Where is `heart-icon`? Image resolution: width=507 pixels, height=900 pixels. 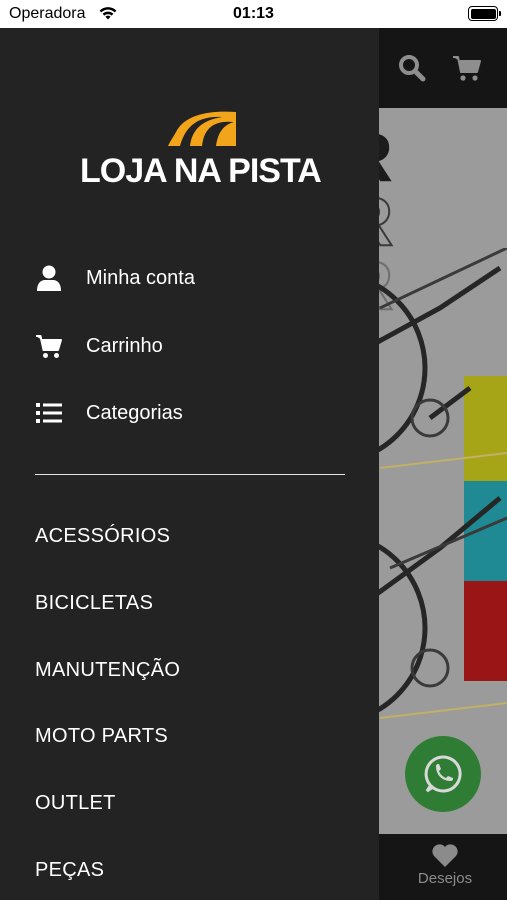 heart-icon is located at coordinates (445, 855).